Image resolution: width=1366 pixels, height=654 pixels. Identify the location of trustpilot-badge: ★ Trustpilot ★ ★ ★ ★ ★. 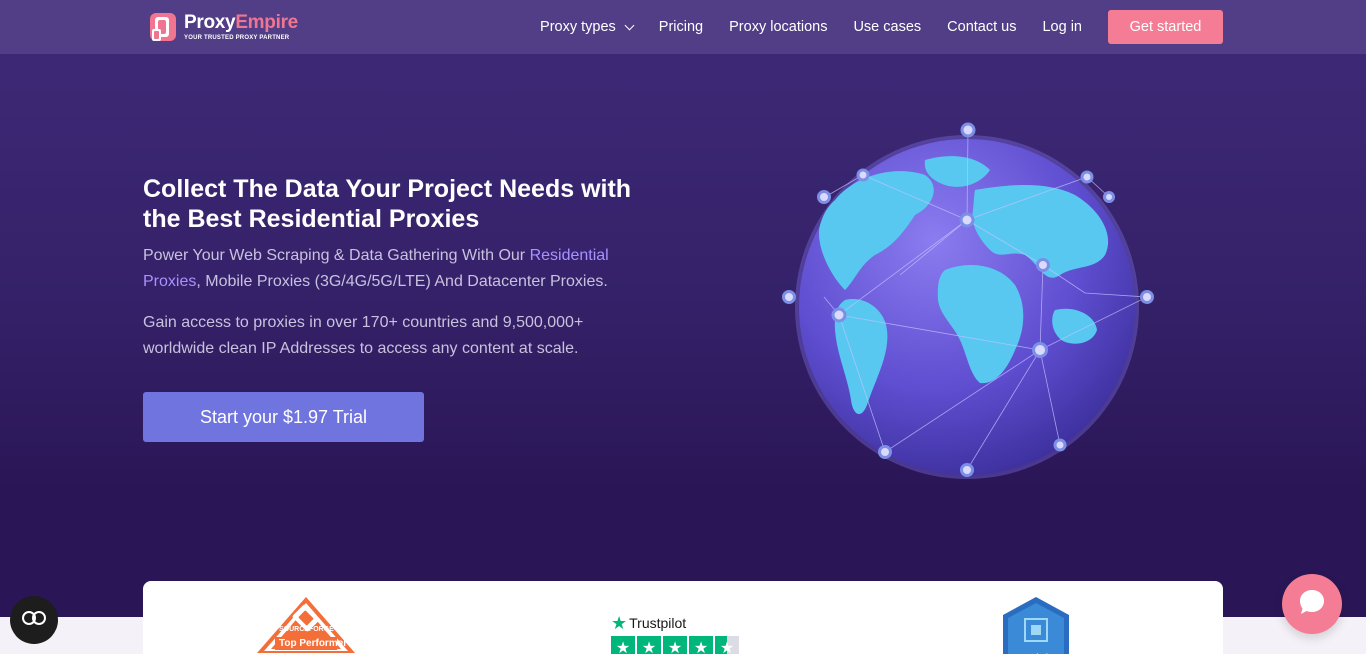
(676, 634).